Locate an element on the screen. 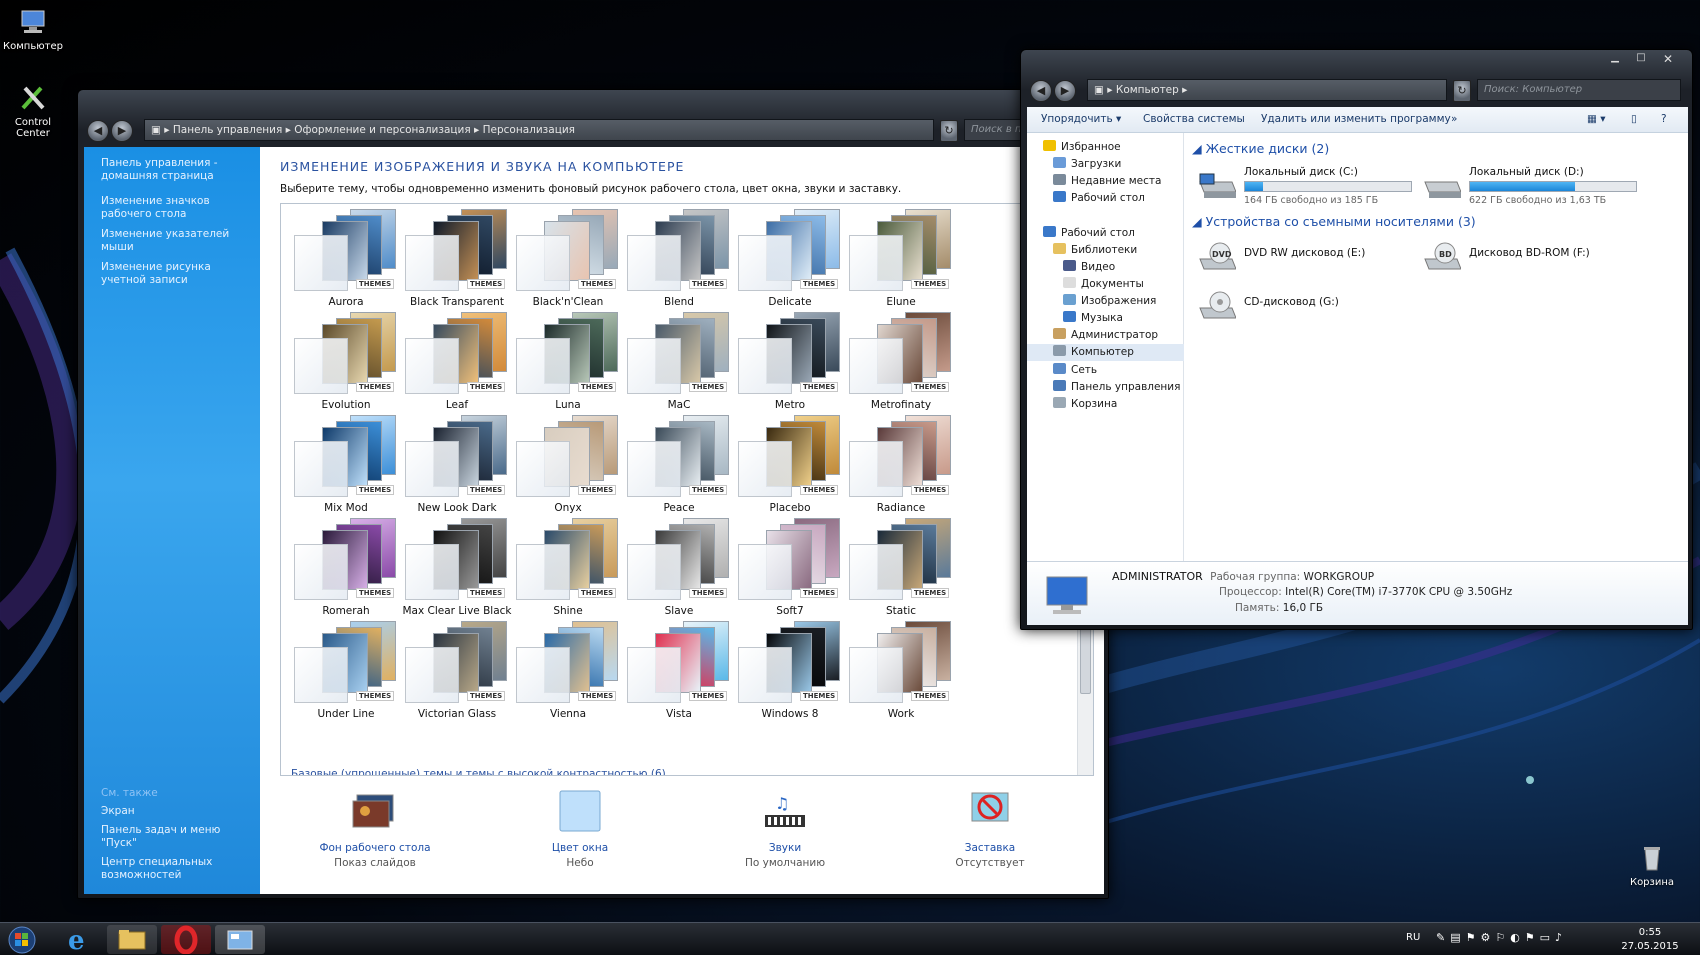 This screenshot has height=955, width=1700. link-display: Экран is located at coordinates (177, 811).